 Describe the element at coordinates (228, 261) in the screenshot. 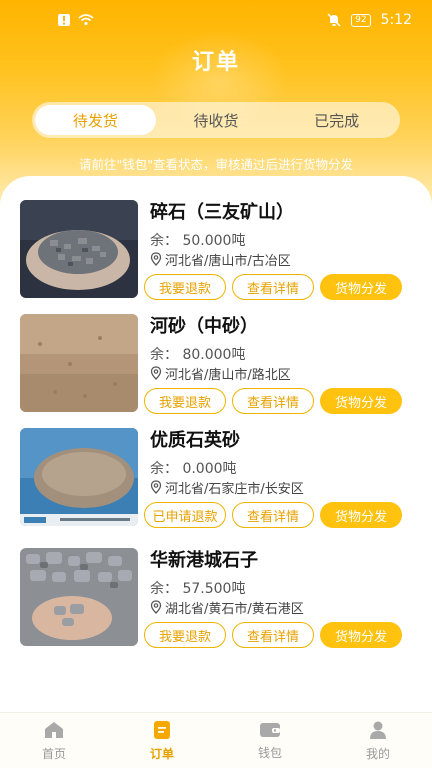

I see `location-text: 河北省/唐山市/古冶区` at that location.